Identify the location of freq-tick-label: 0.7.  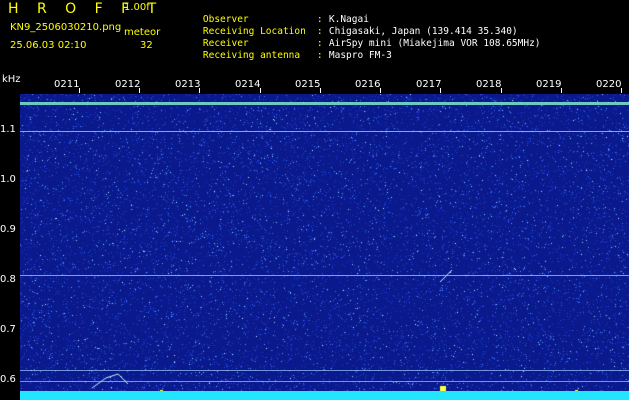
(8, 329).